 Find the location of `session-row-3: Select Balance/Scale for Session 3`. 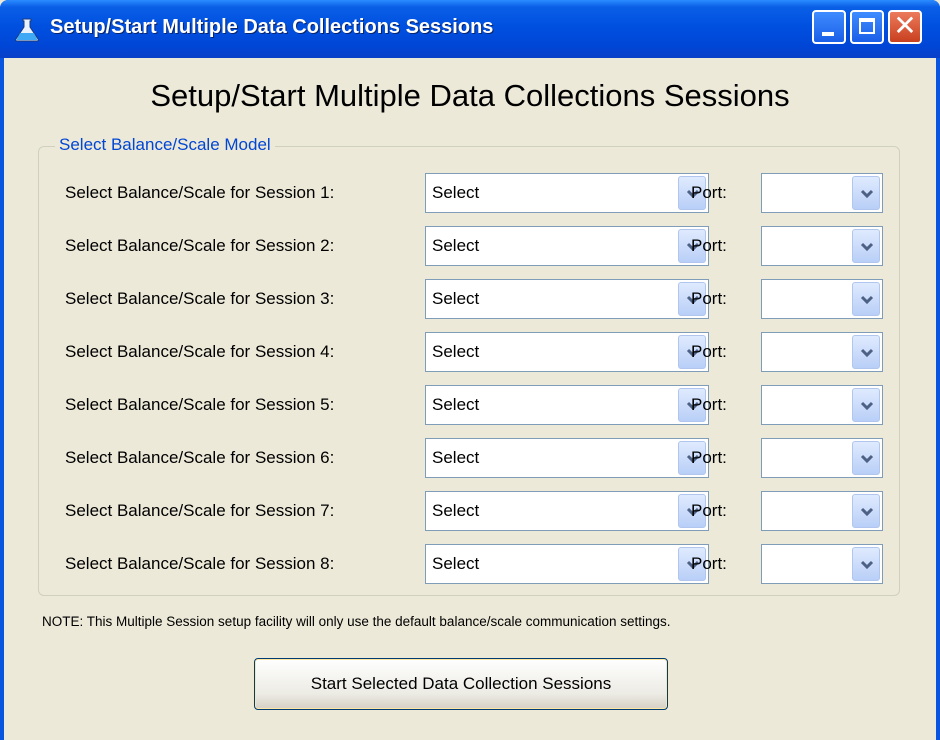

session-row-3: Select Balance/Scale for Session 3 is located at coordinates (469, 300).